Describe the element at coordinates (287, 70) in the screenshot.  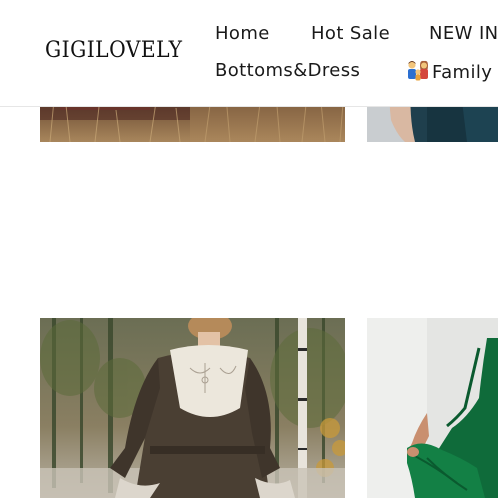
I see `nav-item-bottoms-dress: Bottoms&Dress` at that location.